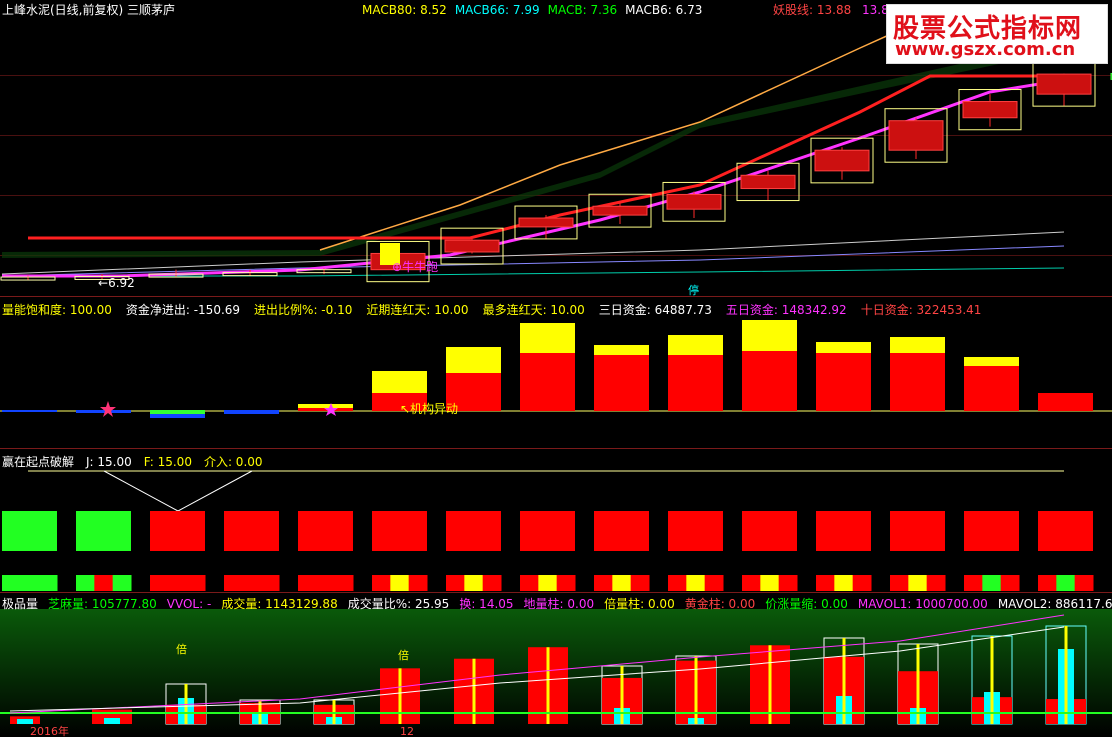 This screenshot has width=1112, height=737. What do you see at coordinates (693, 290) in the screenshot?
I see `stop-badge: 停` at bounding box center [693, 290].